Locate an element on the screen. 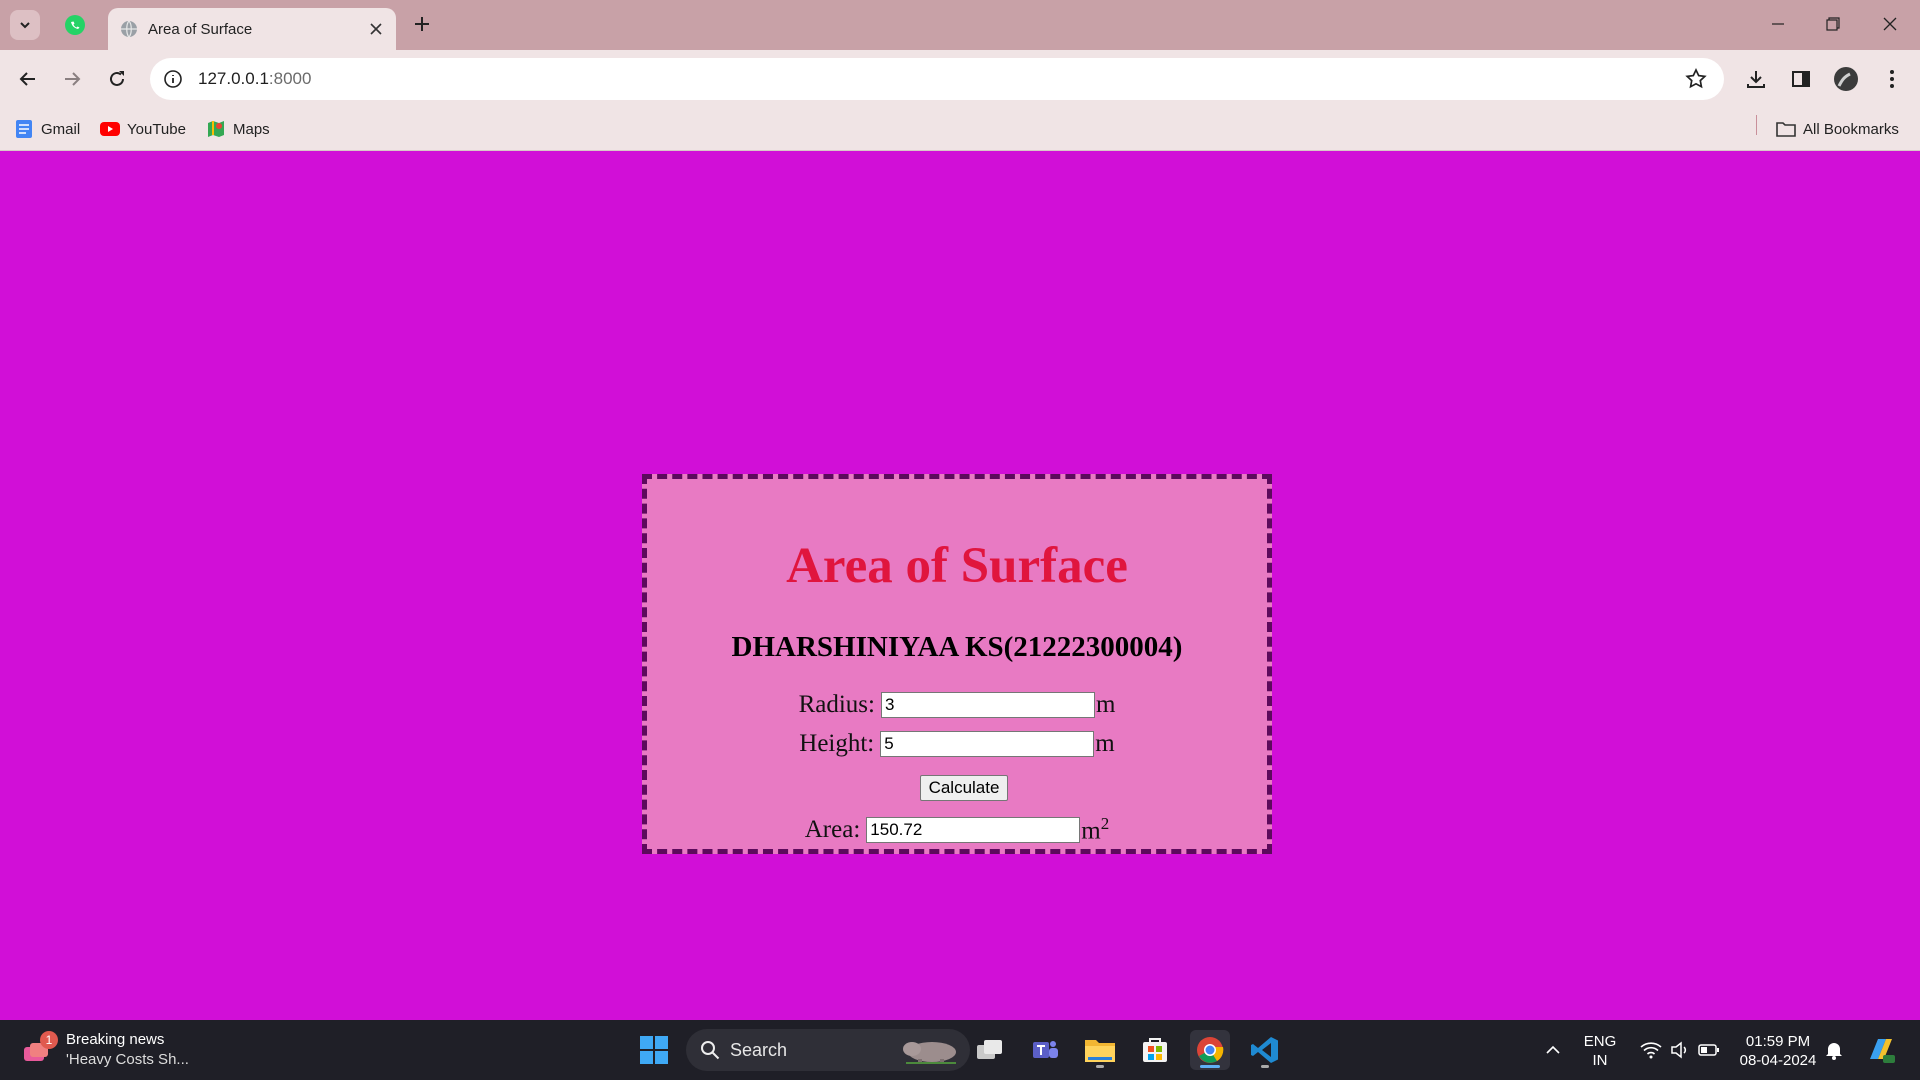  bookmark-star-icon is located at coordinates (1696, 79).